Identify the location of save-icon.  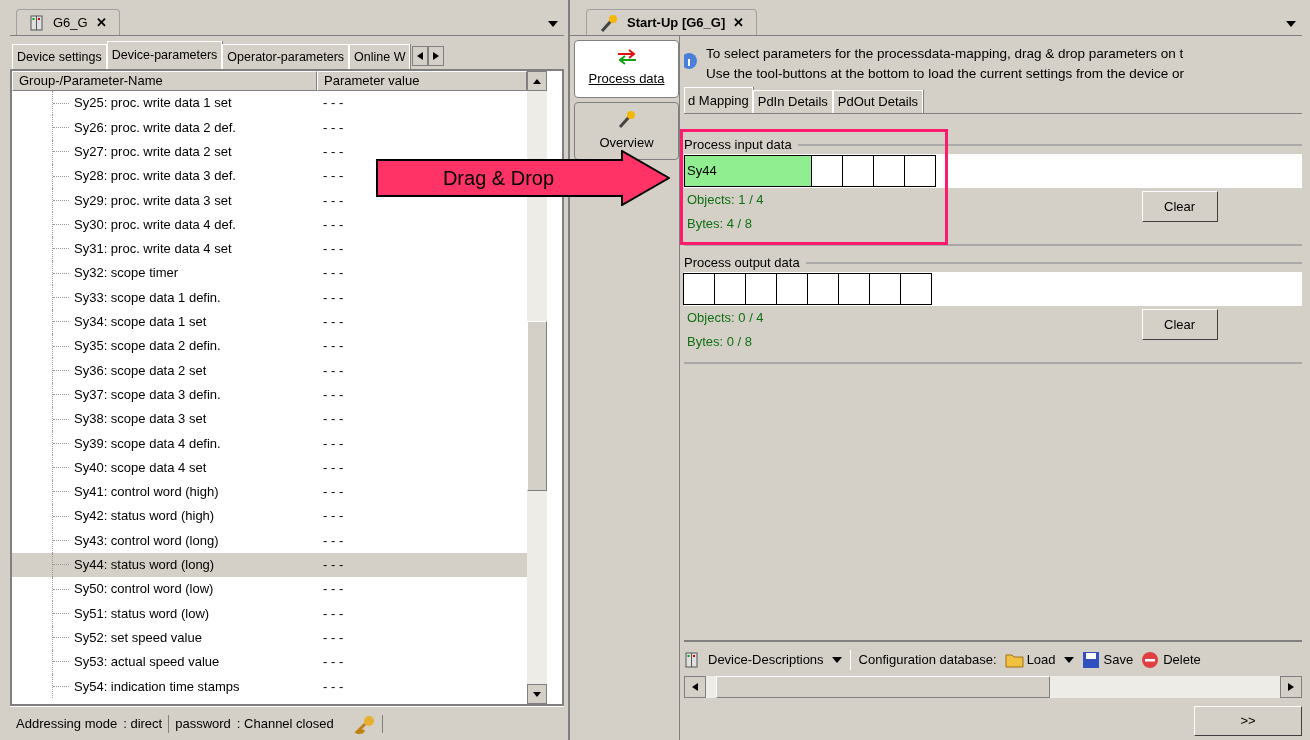
(1090, 660).